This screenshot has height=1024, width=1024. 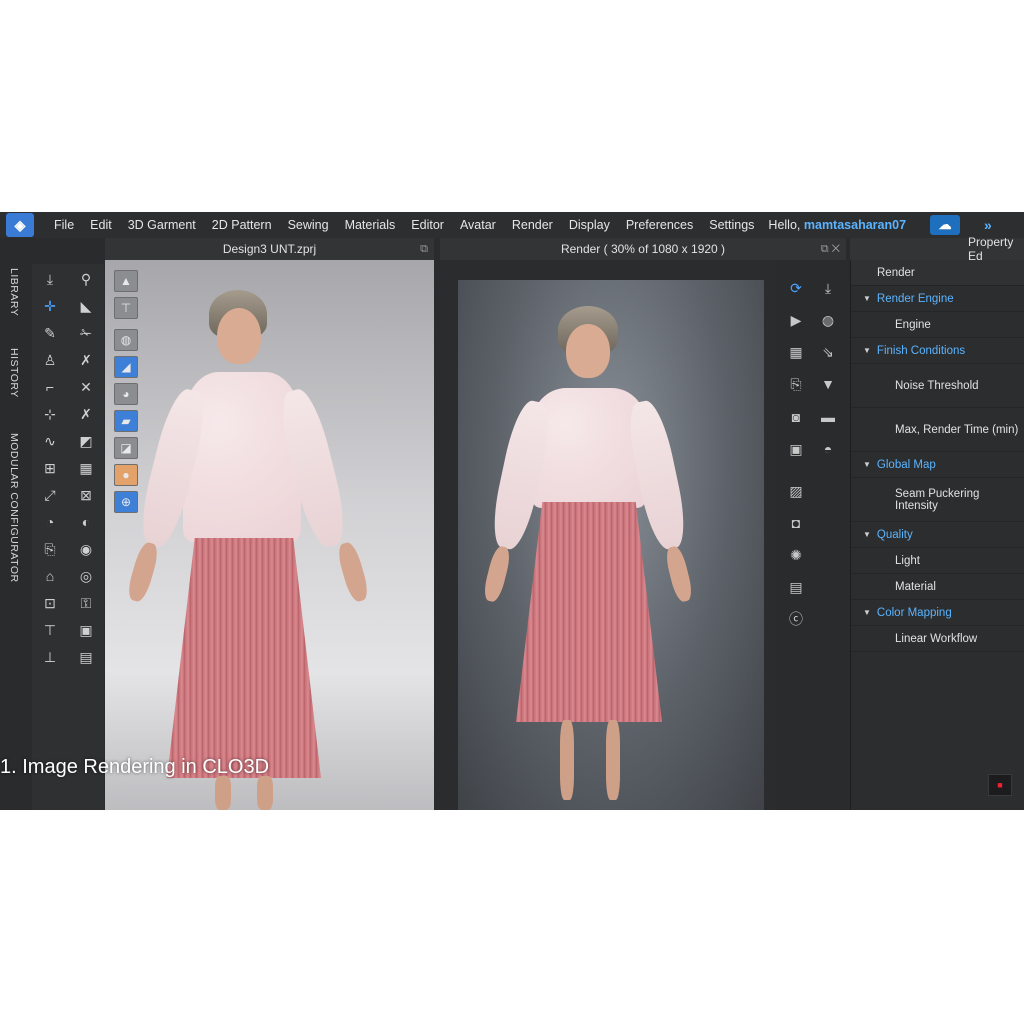 I want to click on avatar-pose-icon: ◕, so click(x=126, y=394).